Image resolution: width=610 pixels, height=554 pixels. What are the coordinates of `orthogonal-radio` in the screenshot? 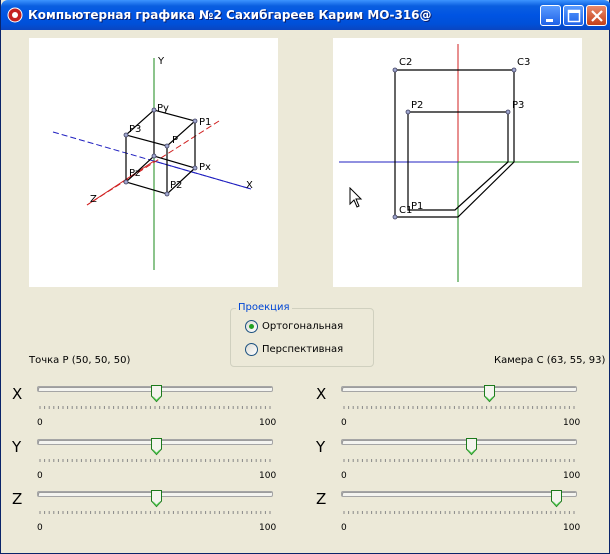 It's located at (251, 326).